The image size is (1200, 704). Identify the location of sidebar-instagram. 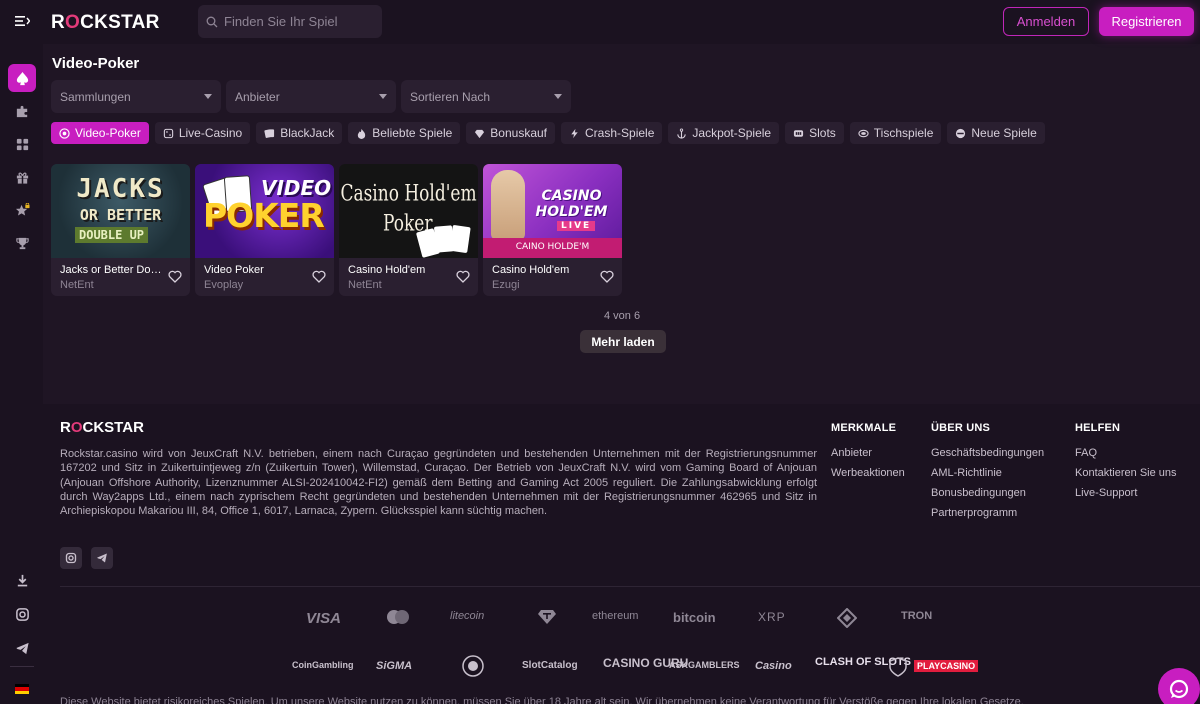
(22, 614).